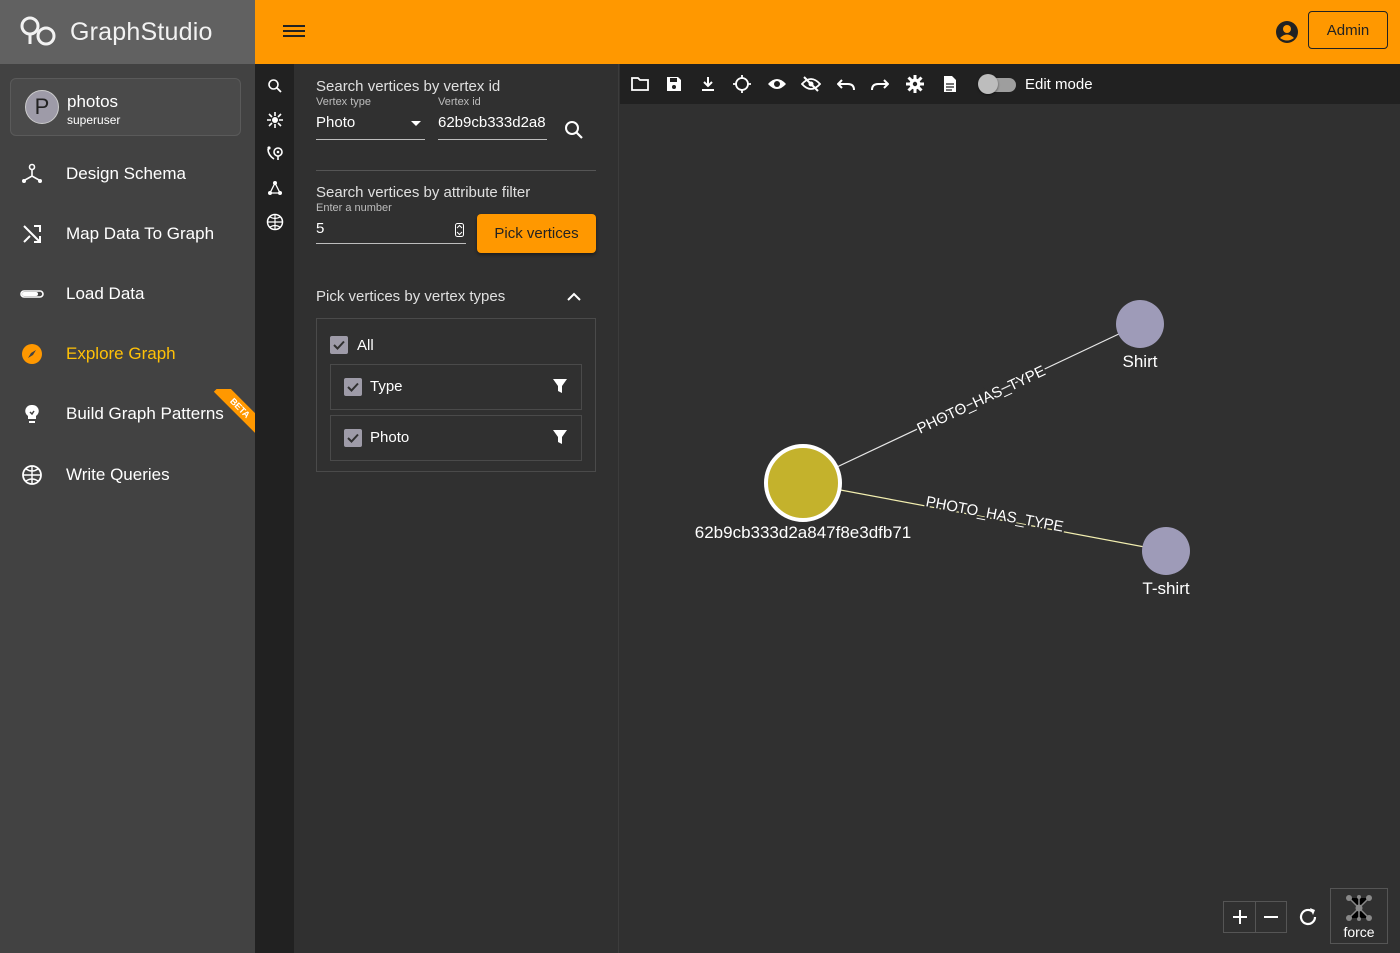 The height and width of the screenshot is (953, 1400). I want to click on lightbulb-icon, so click(32, 414).